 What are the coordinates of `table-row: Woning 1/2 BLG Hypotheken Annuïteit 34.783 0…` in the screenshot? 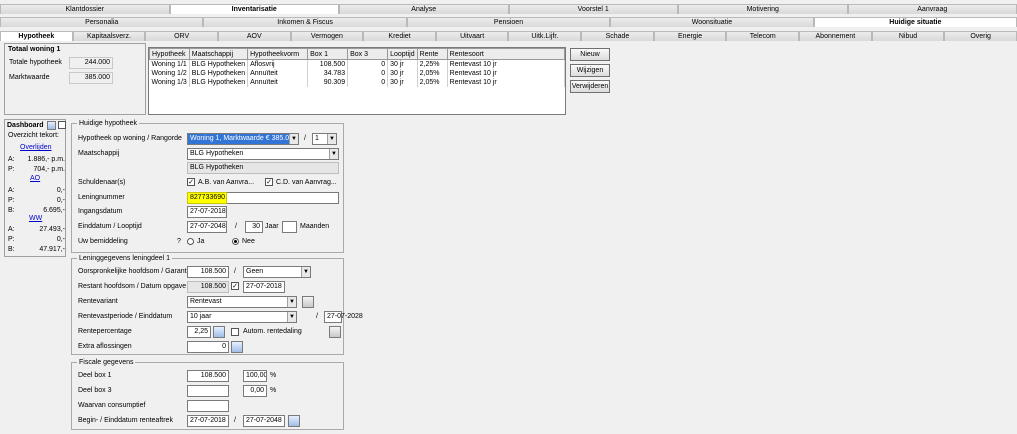 It's located at (357, 73).